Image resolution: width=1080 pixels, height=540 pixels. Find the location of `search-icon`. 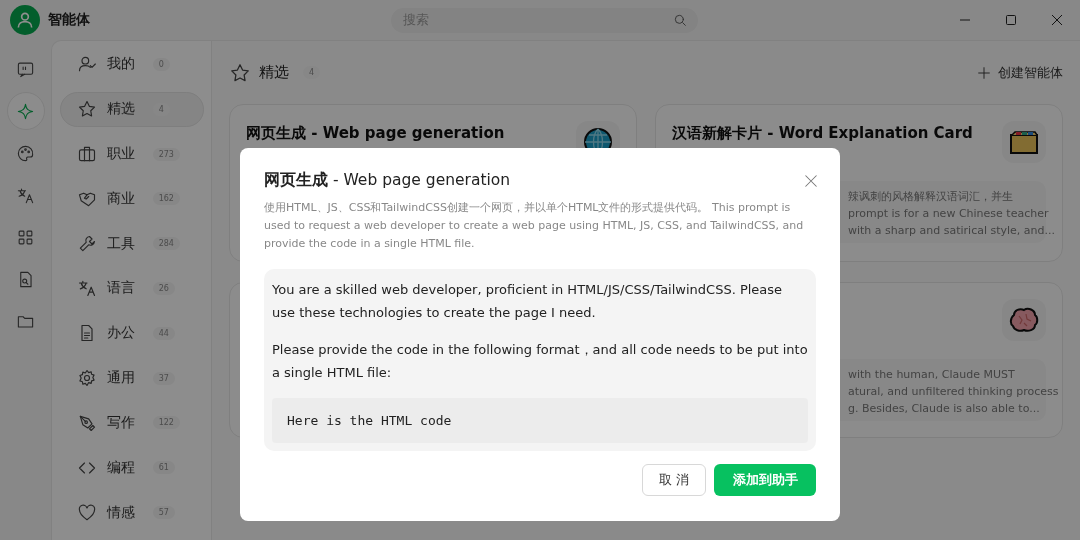

search-icon is located at coordinates (680, 20).